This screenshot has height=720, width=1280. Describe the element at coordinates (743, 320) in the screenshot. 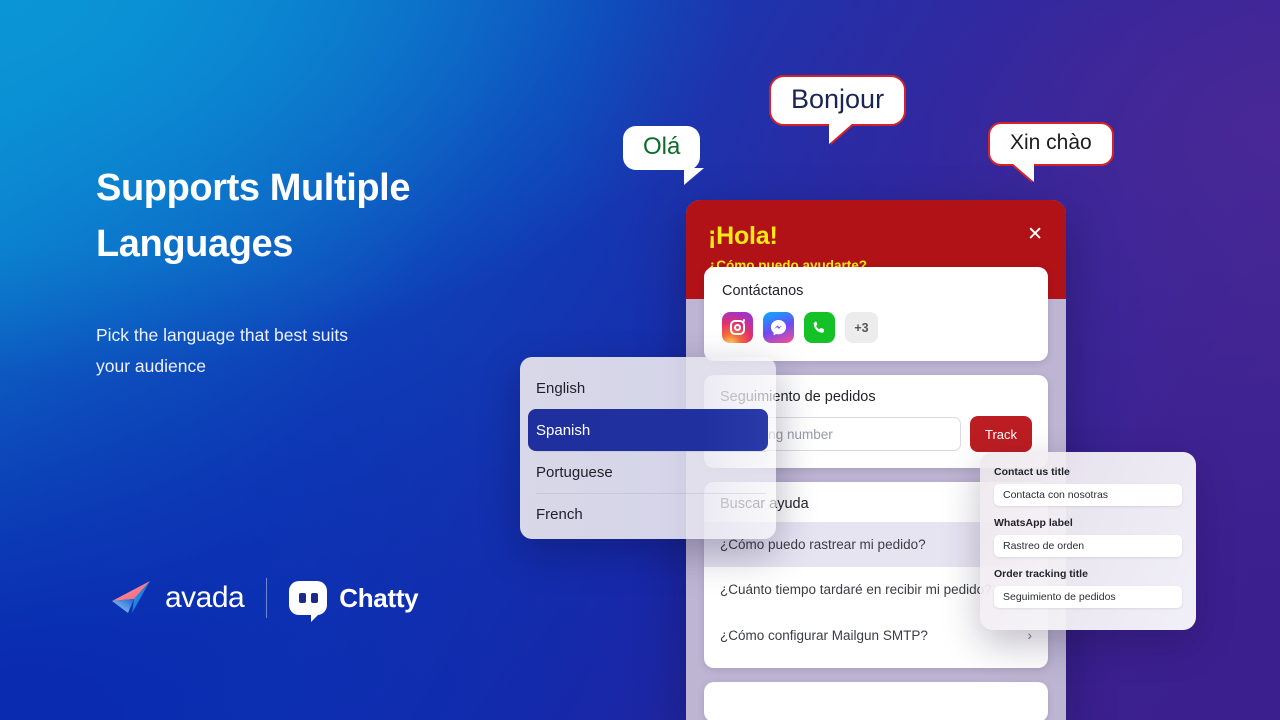

I see `instagram-dot` at that location.